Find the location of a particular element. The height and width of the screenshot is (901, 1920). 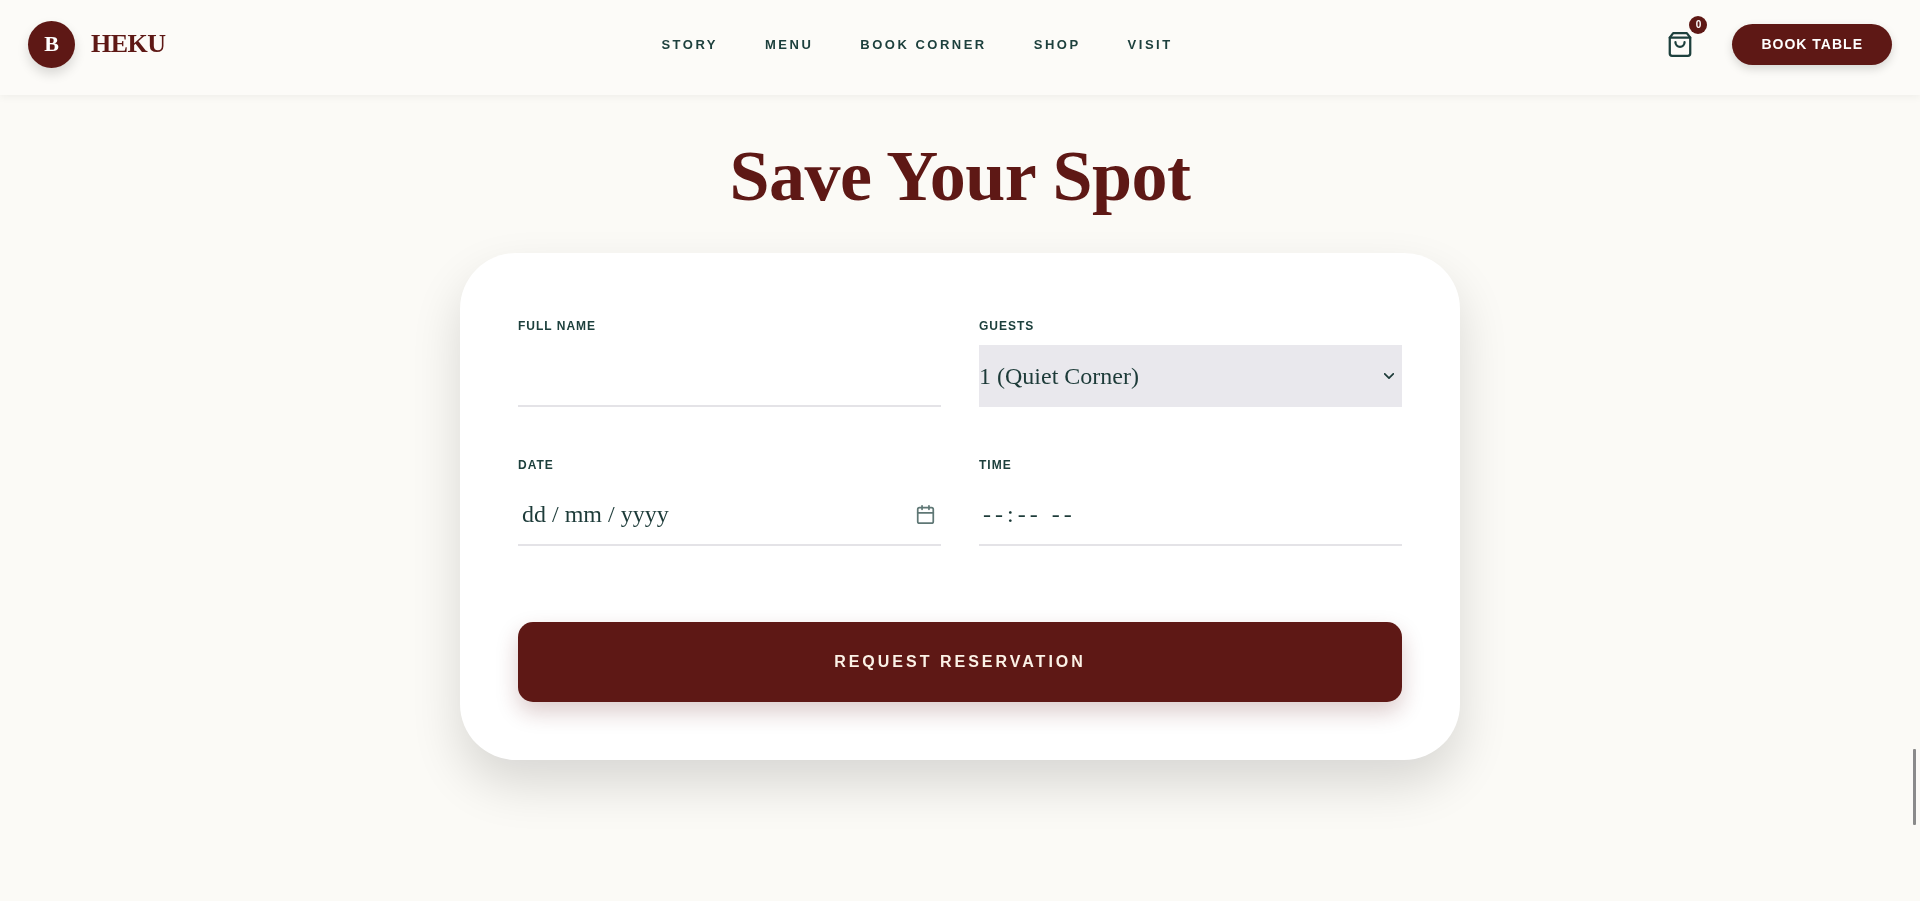

nav-link: STORY is located at coordinates (689, 44).